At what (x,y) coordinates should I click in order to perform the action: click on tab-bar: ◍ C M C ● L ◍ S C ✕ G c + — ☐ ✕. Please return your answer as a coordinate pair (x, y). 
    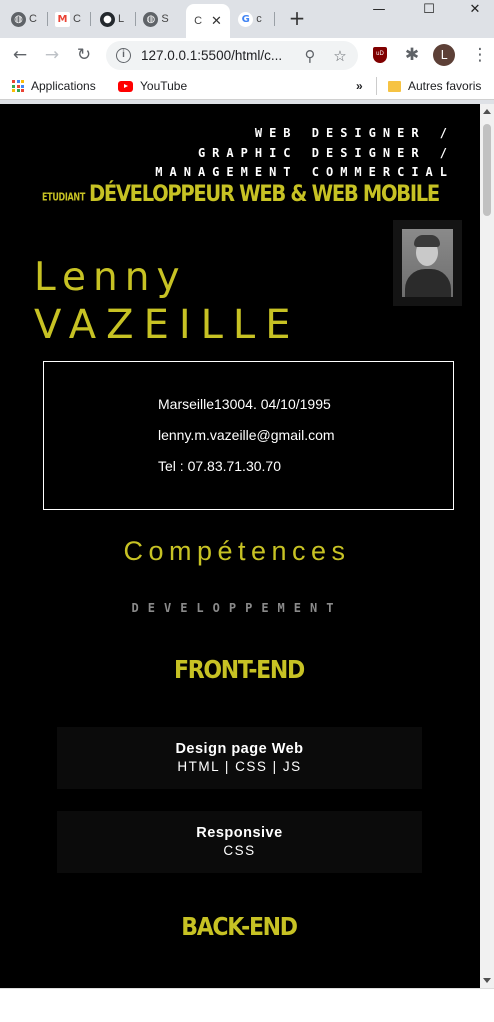
    Looking at the image, I should click on (247, 19).